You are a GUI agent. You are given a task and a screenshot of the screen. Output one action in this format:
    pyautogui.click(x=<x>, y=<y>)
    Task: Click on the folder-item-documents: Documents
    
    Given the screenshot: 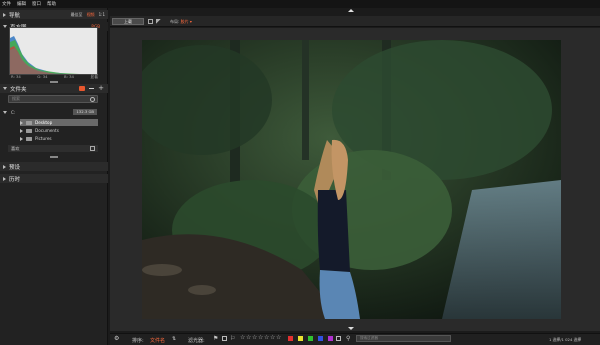 What is the action you would take?
    pyautogui.click(x=59, y=130)
    